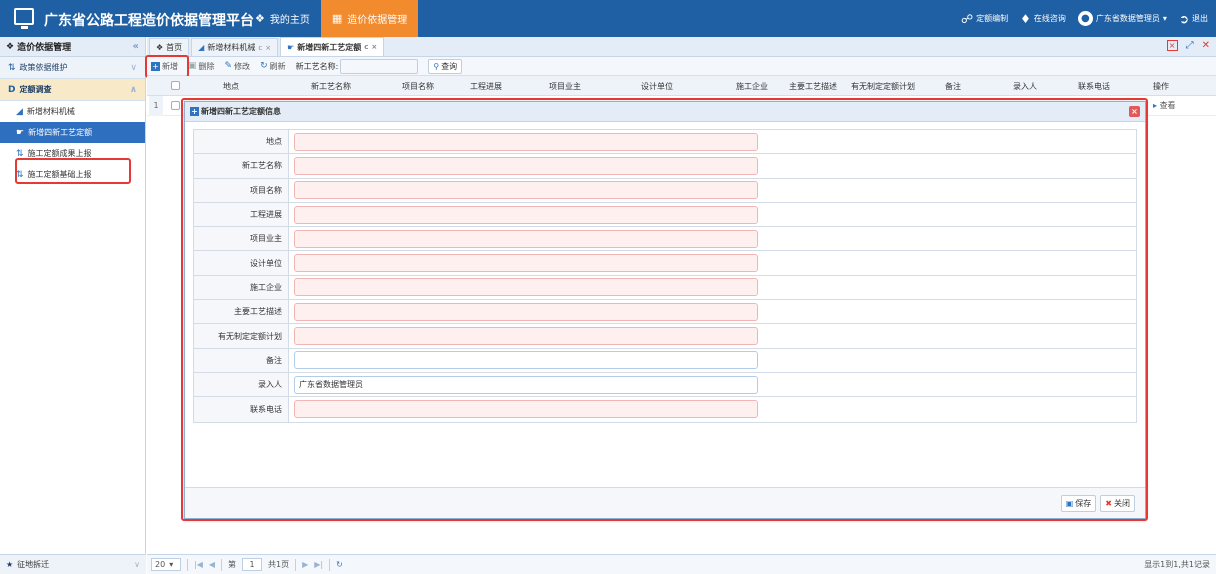 This screenshot has height=574, width=1216. What do you see at coordinates (73, 564) in the screenshot?
I see `sidebar-footer: ★ 征地拆迁 ∨` at bounding box center [73, 564].